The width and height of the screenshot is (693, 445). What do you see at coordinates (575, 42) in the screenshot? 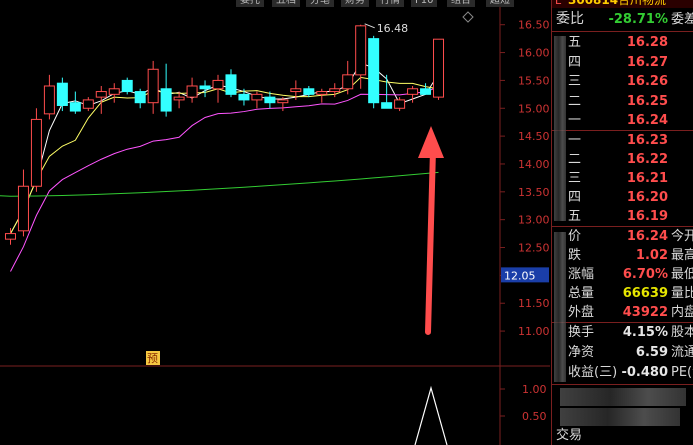
I see `quote-row-label: 五` at bounding box center [575, 42].